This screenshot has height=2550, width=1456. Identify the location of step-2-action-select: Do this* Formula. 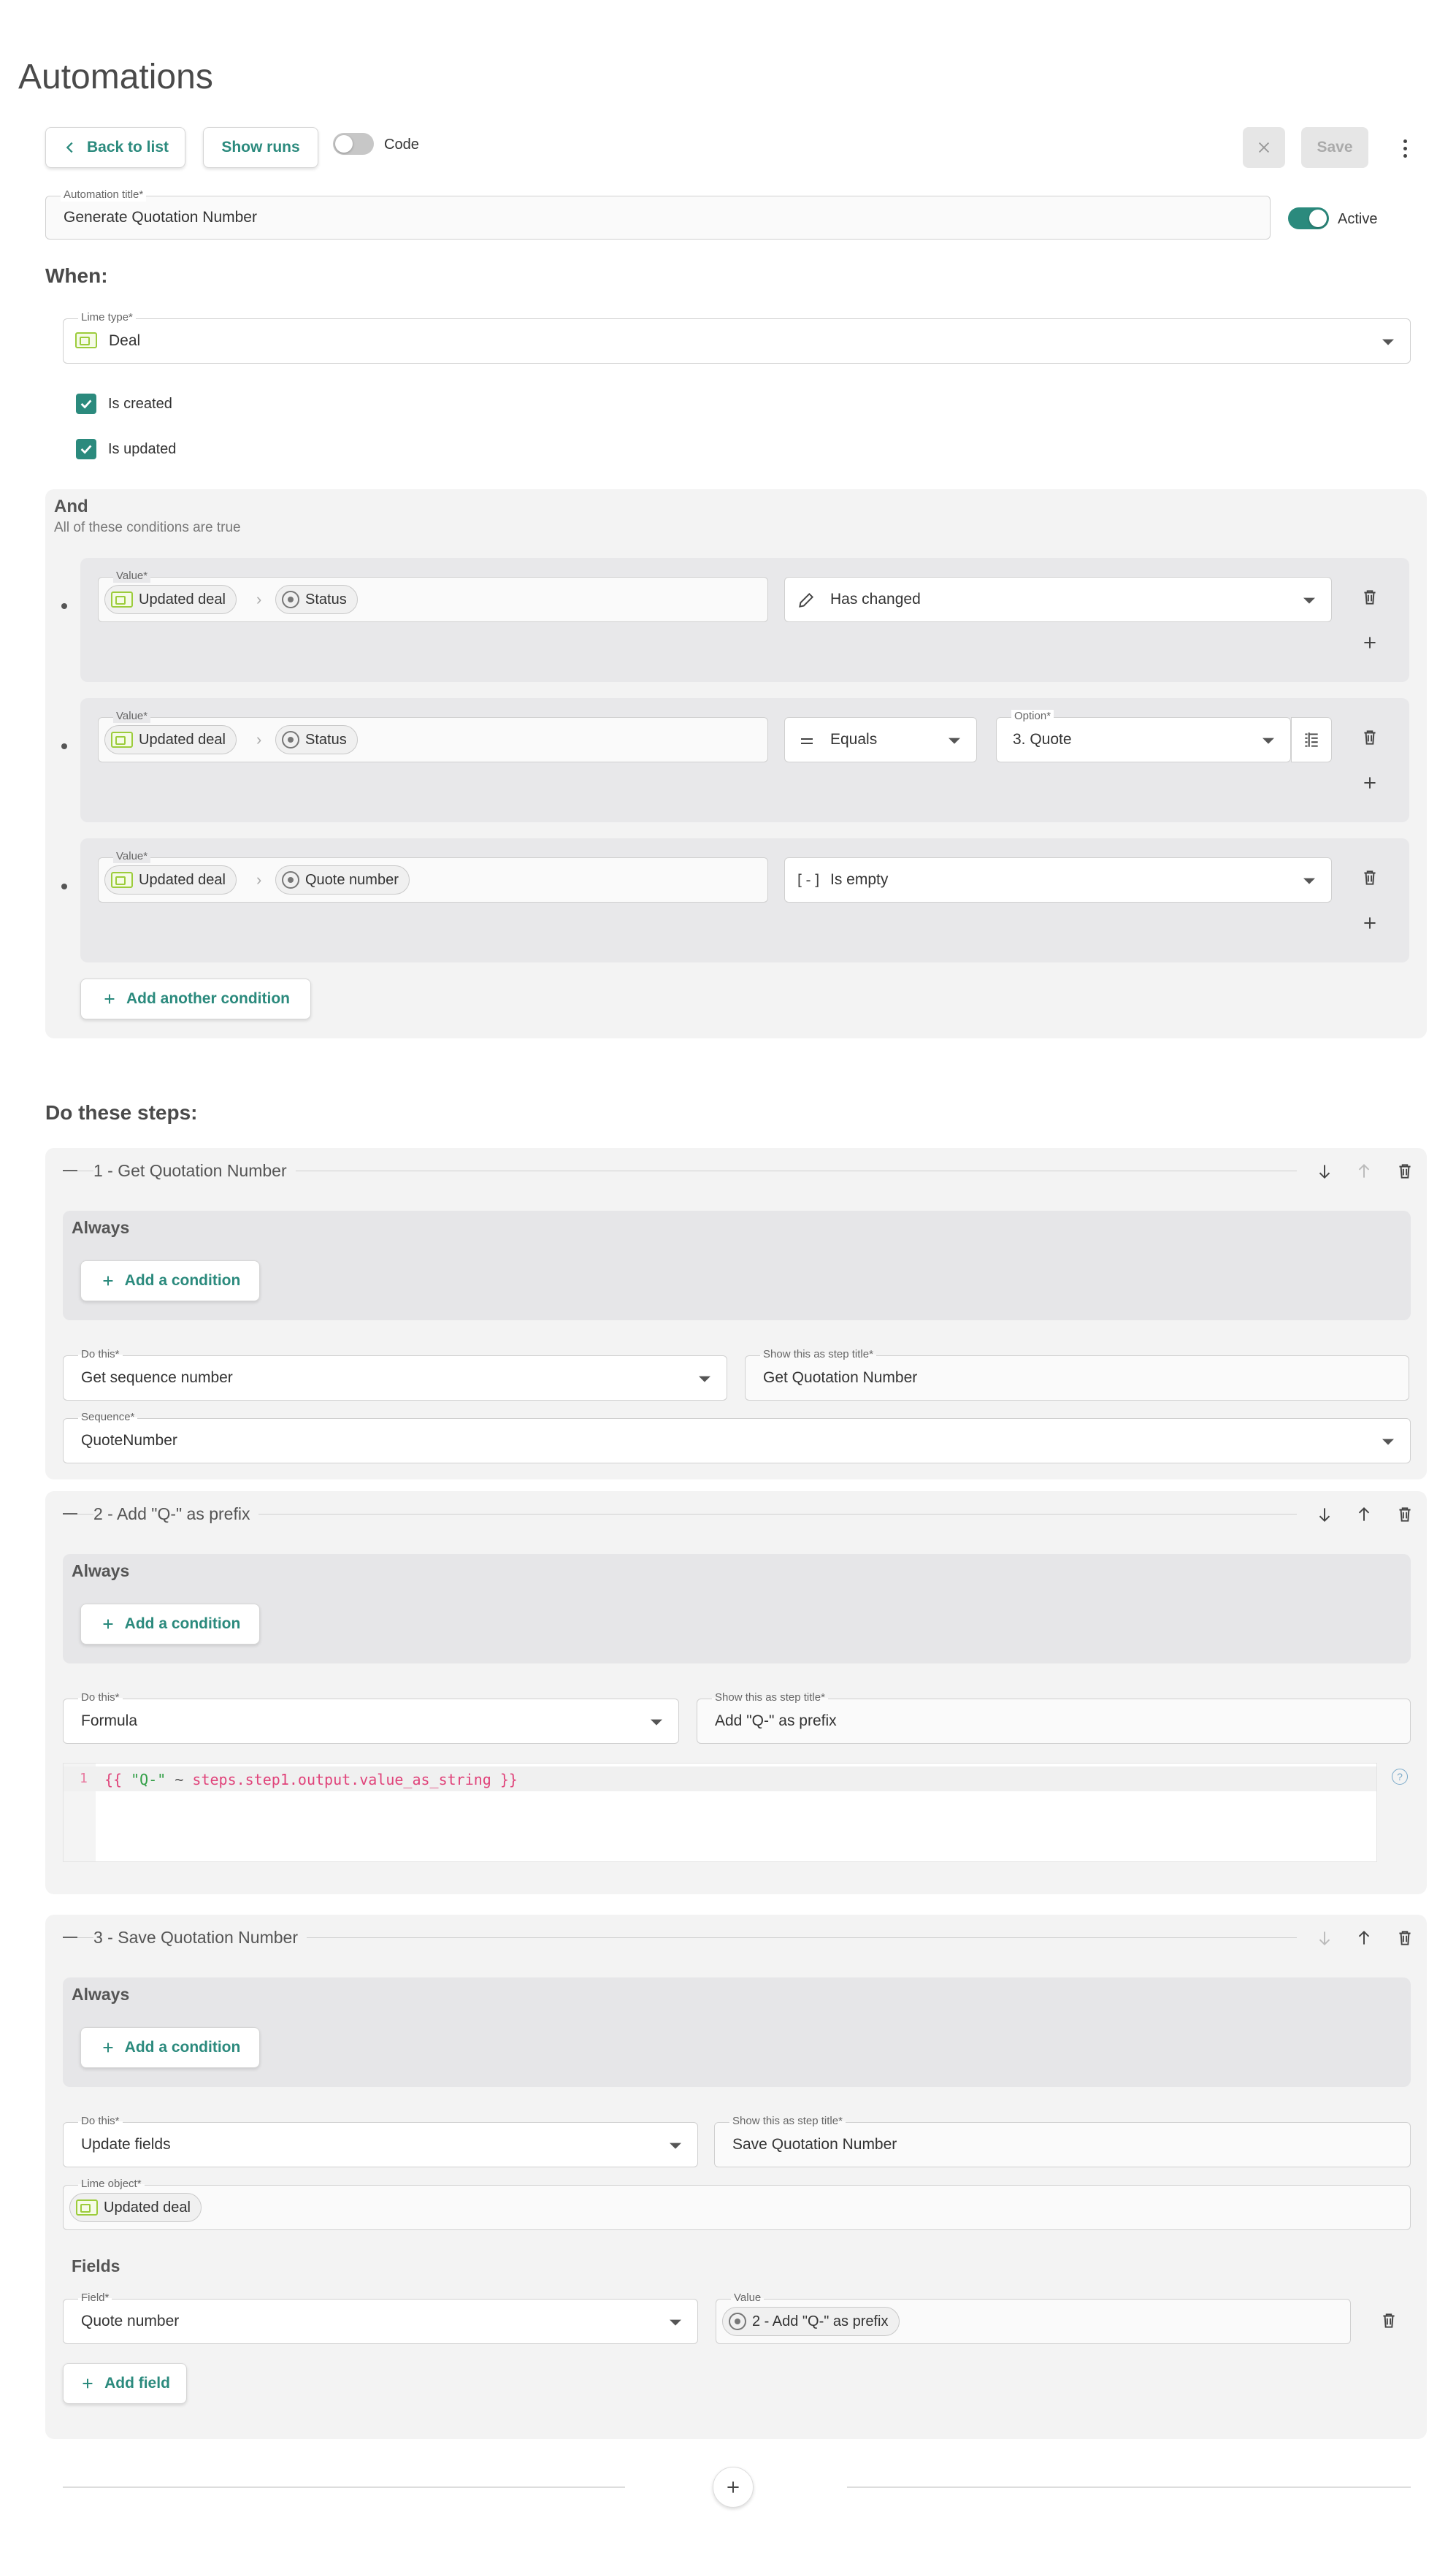
(371, 1717).